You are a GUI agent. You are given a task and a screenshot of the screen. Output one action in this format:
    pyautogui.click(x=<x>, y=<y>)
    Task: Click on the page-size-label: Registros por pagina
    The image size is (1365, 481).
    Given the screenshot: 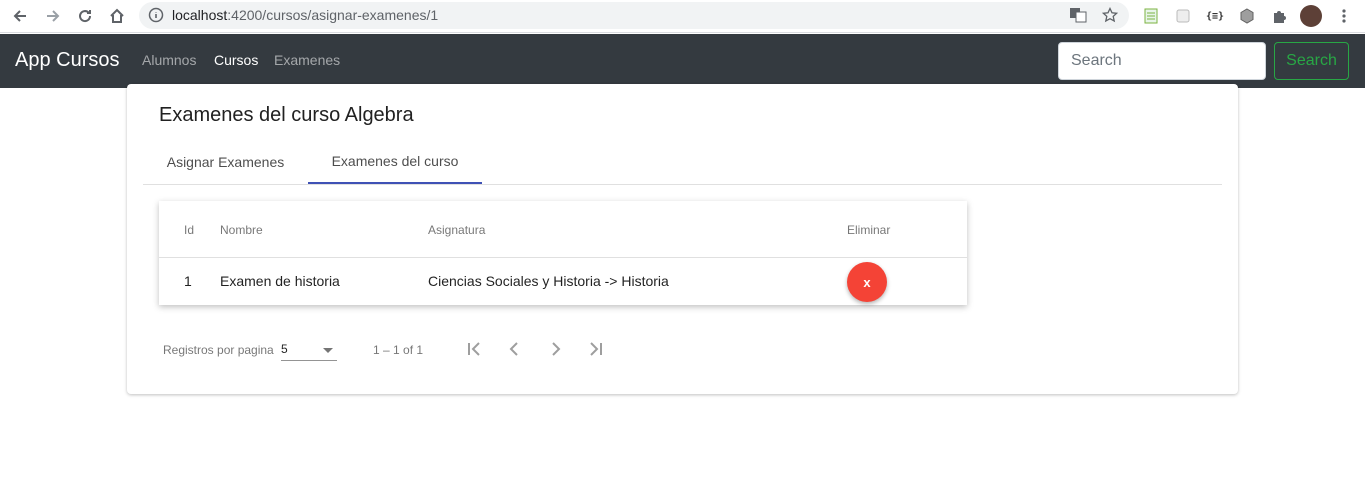 What is the action you would take?
    pyautogui.click(x=218, y=350)
    